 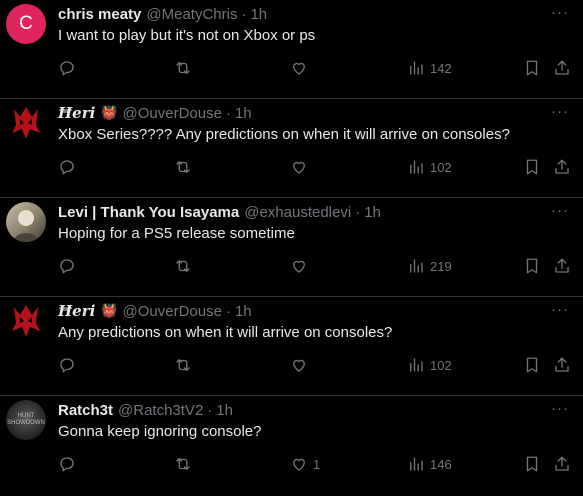 I want to click on user-handle: @Ratch3tV2, so click(x=160, y=410).